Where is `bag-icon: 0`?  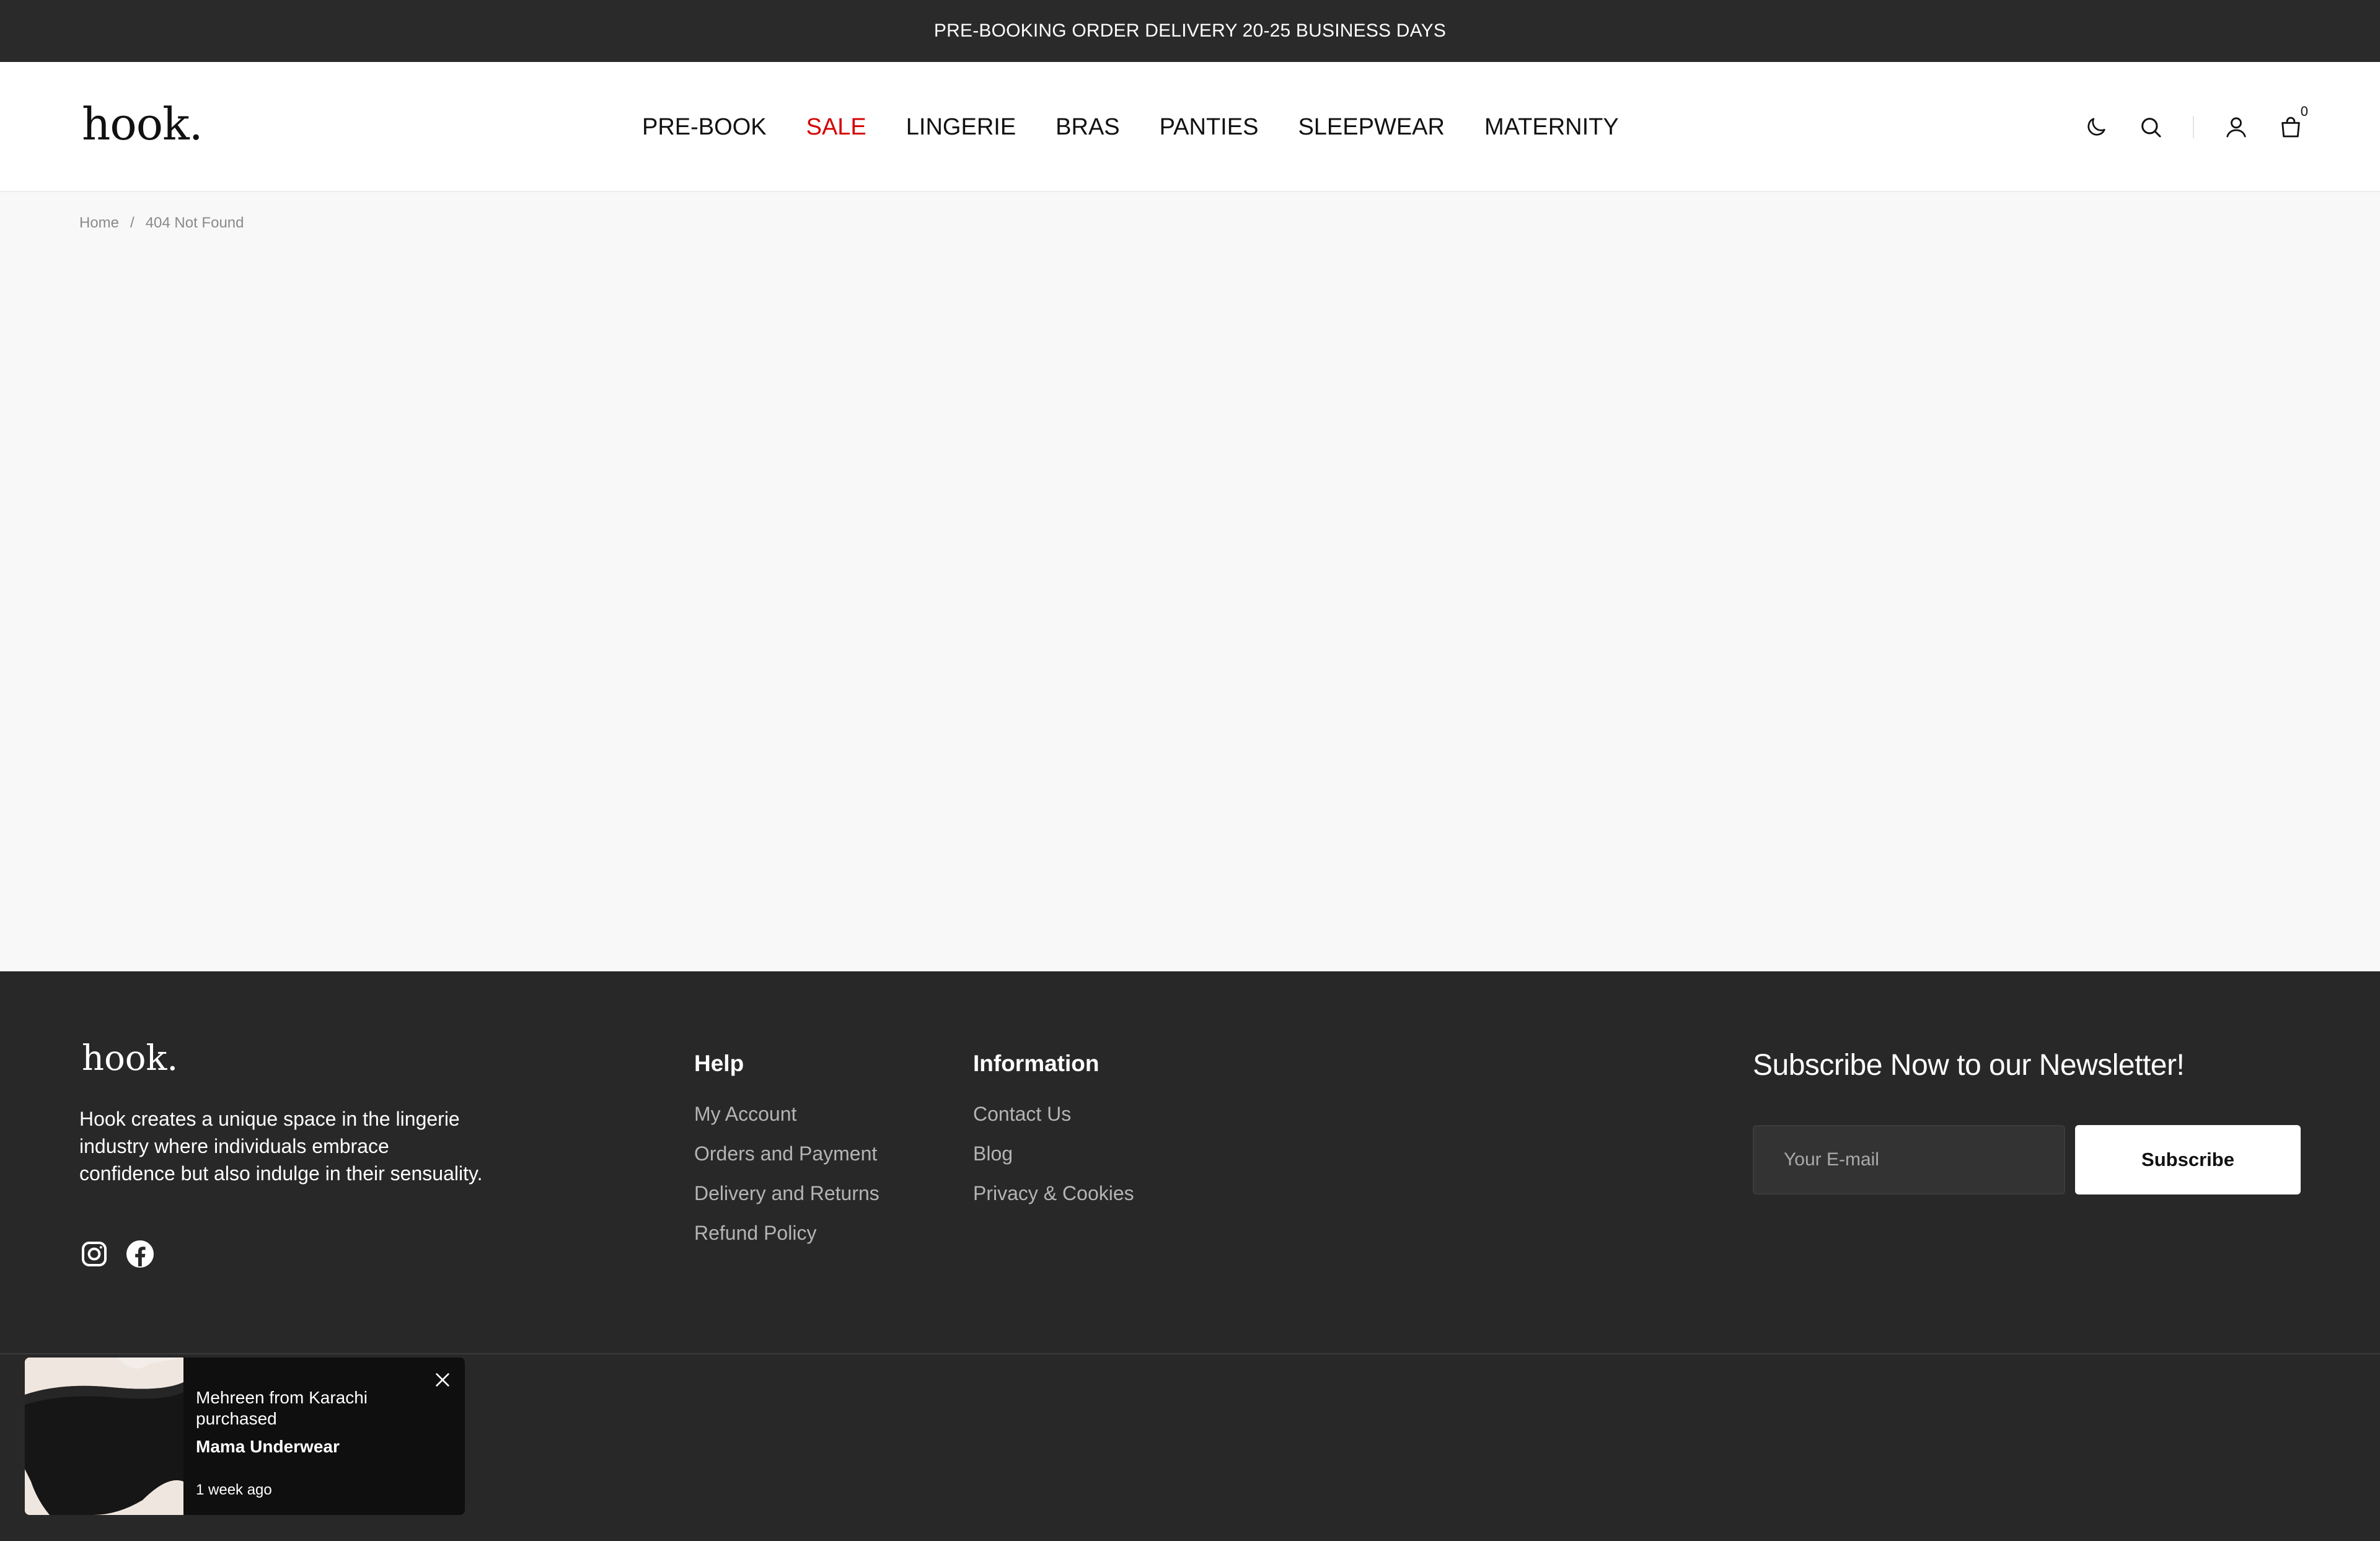 bag-icon: 0 is located at coordinates (2292, 123).